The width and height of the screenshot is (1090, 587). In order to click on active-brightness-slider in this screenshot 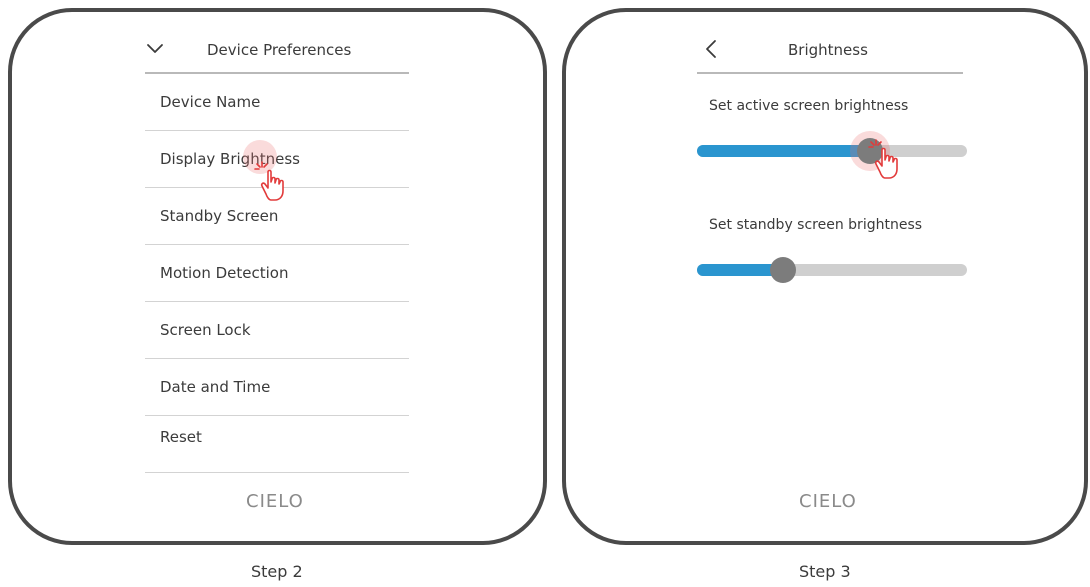, I will do `click(832, 151)`.